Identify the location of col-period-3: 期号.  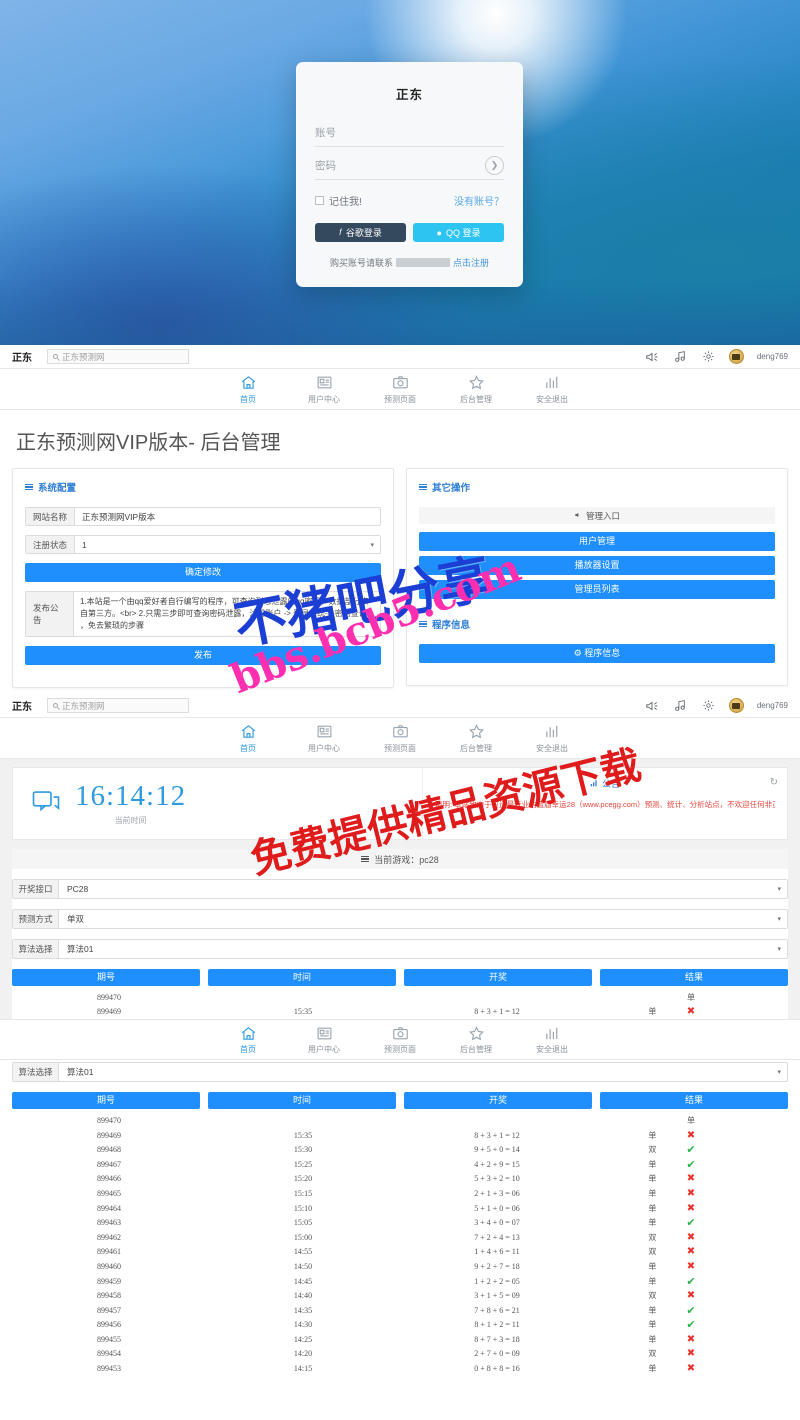
(106, 1101).